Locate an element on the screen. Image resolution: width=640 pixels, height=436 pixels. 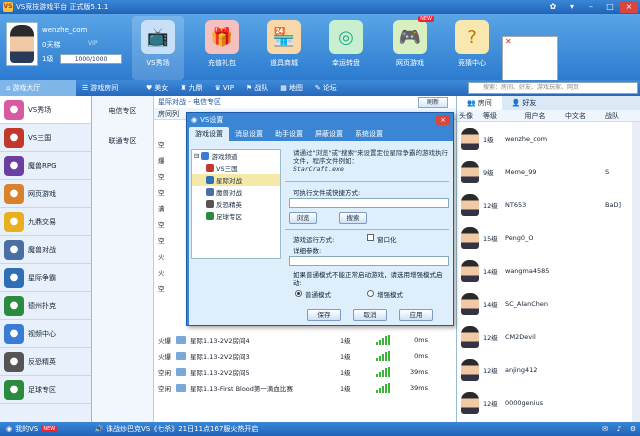
sidebar-item: ● 星际争霸 is located at coordinates (45, 278).